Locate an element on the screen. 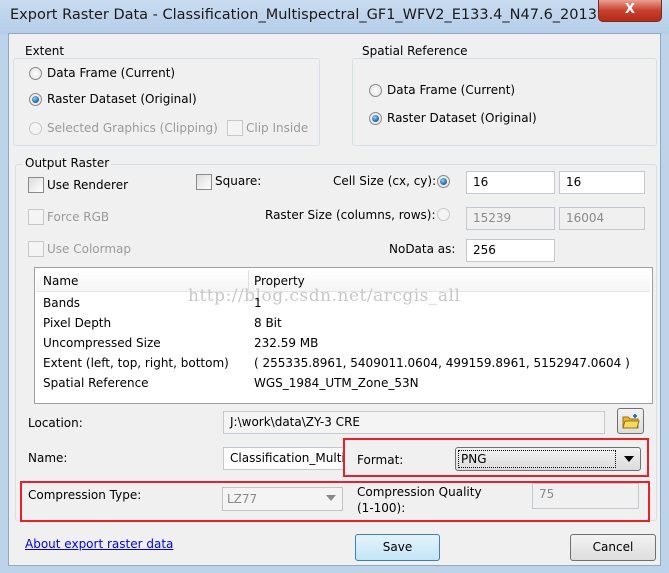  row-value: 232.59 MB is located at coordinates (286, 343).